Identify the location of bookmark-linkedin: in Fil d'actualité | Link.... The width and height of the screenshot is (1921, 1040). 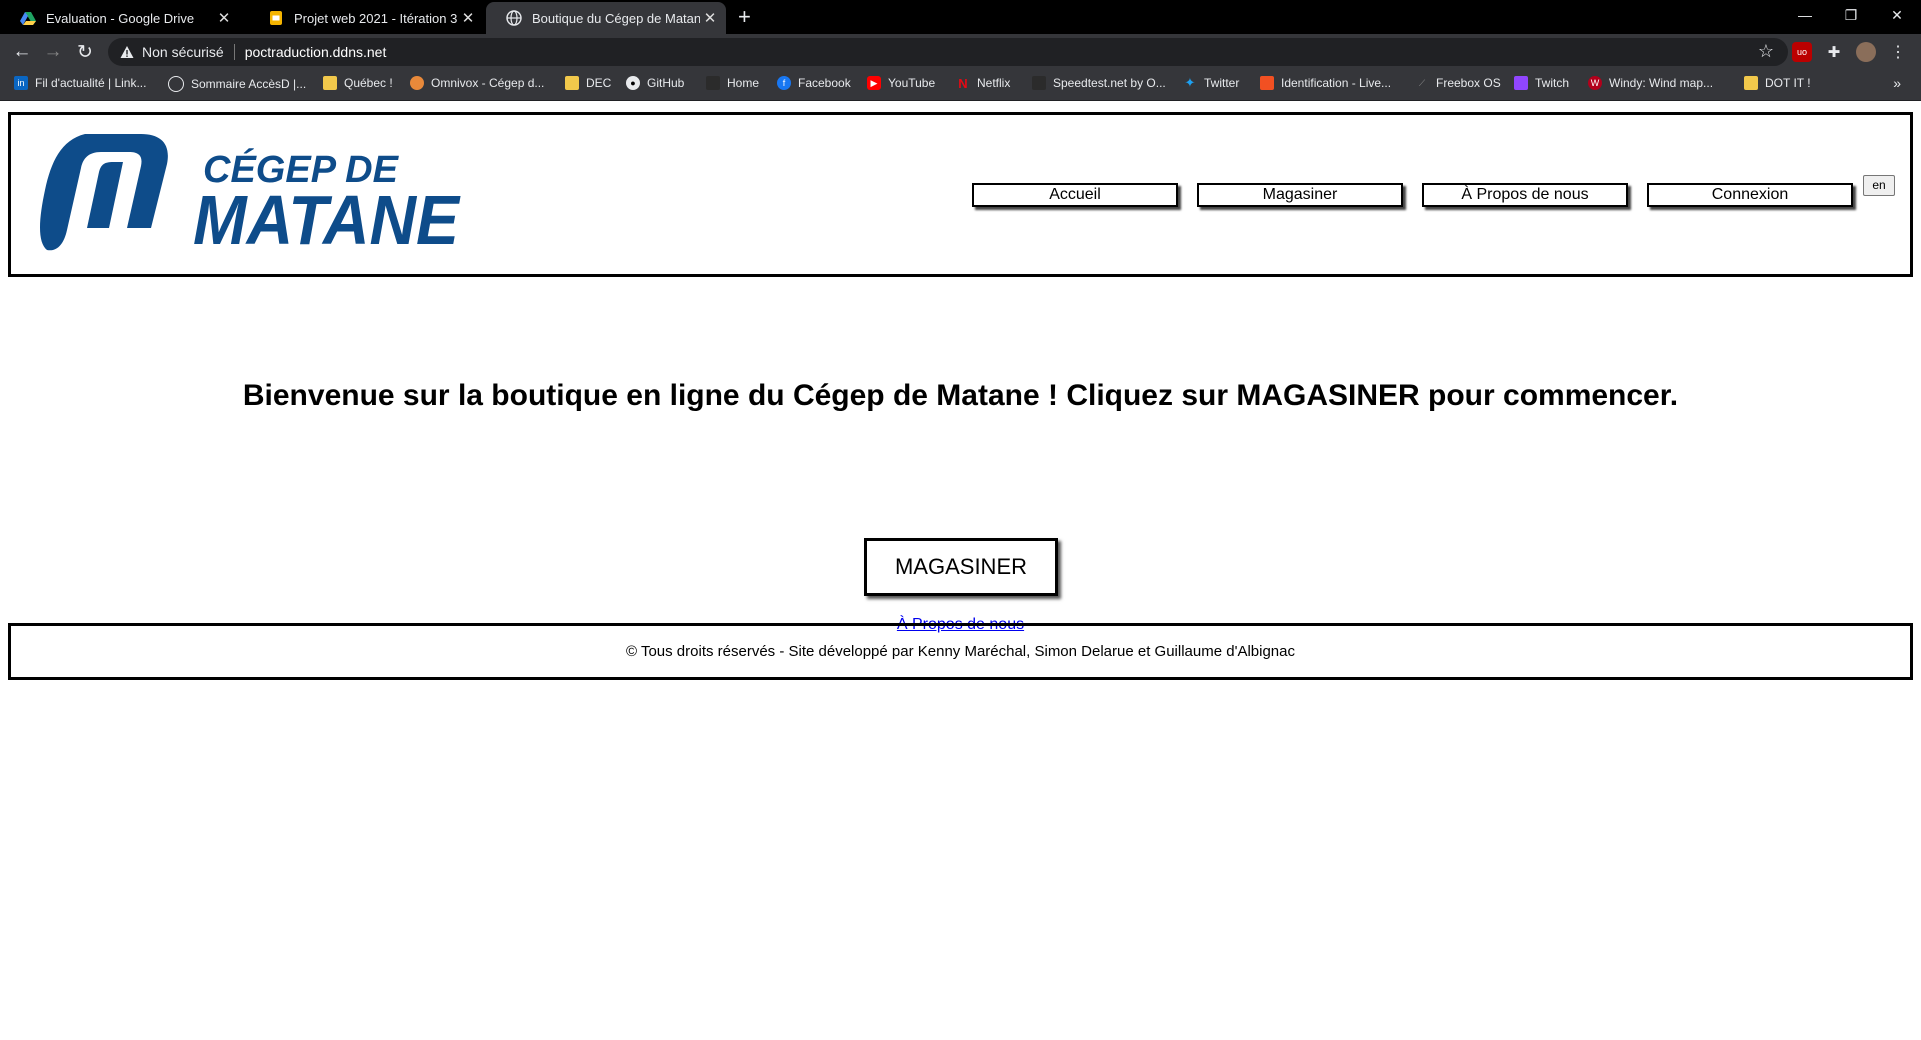
(80, 83).